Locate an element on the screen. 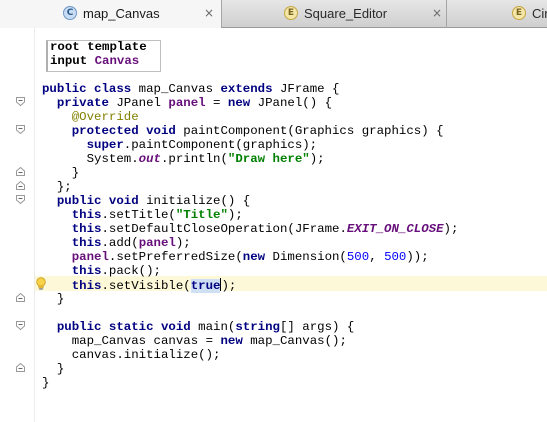  code-line-1: public class map_Canvas extends JFrame { is located at coordinates (191, 89).